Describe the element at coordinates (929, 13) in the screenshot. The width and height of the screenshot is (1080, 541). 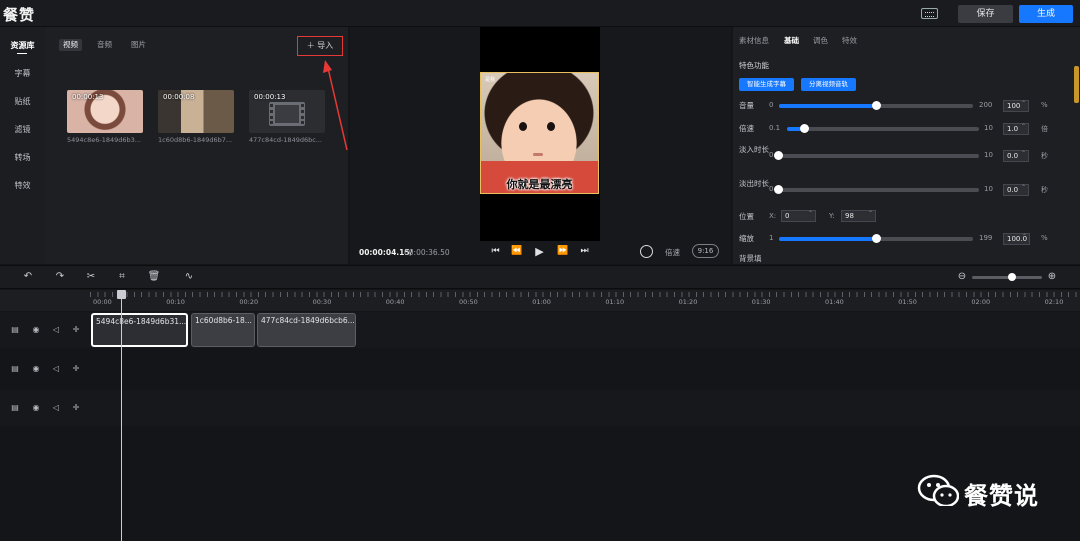
I see `keyboard-icon` at that location.